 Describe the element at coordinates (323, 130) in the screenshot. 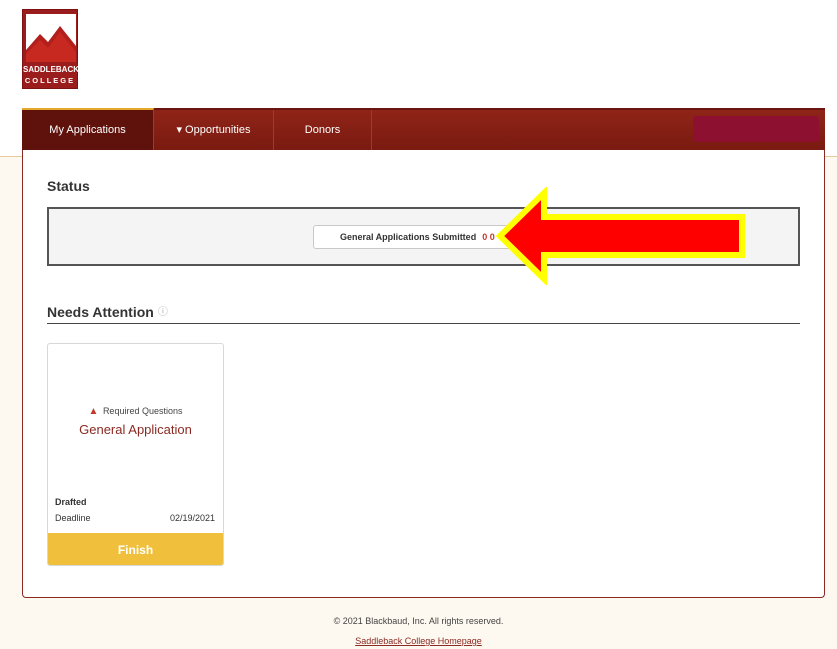

I see `tab-donors: Donors` at that location.